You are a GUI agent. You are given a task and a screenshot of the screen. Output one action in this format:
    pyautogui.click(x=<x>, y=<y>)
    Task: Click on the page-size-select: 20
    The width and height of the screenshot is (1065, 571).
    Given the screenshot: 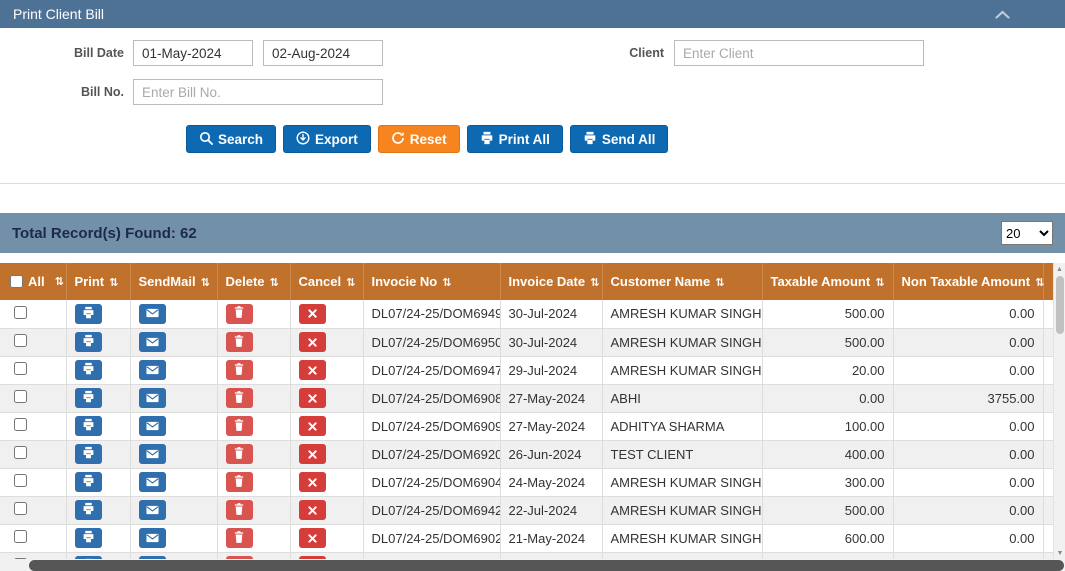 What is the action you would take?
    pyautogui.click(x=1027, y=233)
    